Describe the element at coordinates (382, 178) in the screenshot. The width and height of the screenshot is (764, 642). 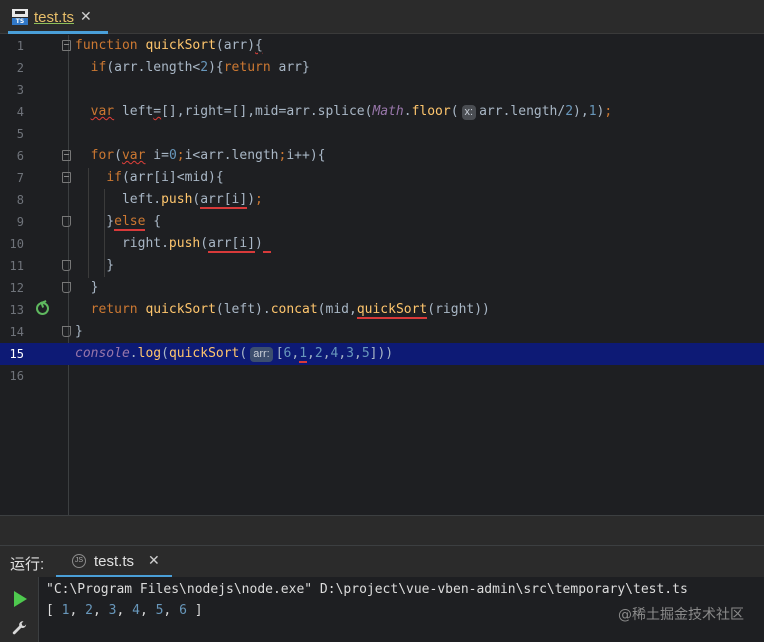
I see `code-line: 7 if(arr[i]<mid){` at that location.